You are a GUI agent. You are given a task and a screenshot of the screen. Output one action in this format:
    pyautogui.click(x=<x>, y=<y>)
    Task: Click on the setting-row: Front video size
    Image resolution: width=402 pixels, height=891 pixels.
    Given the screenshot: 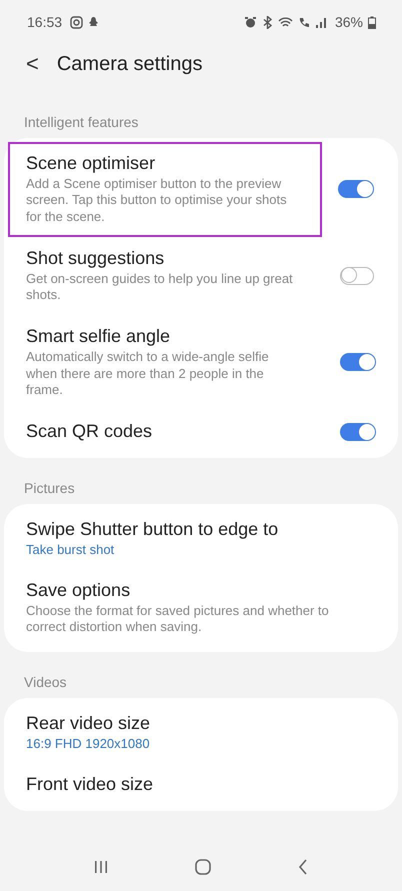 What is the action you would take?
    pyautogui.click(x=201, y=784)
    